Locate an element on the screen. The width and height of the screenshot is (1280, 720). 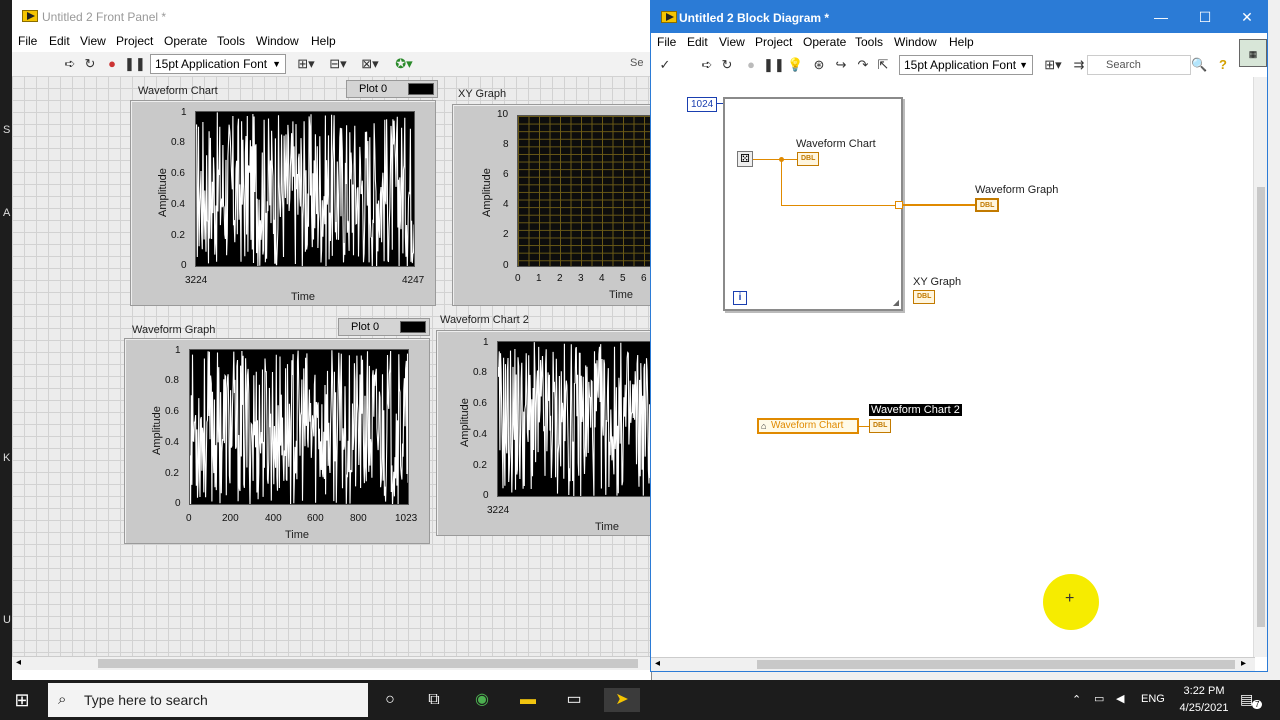
network-icon: ▭ is located at coordinates (1099, 698).